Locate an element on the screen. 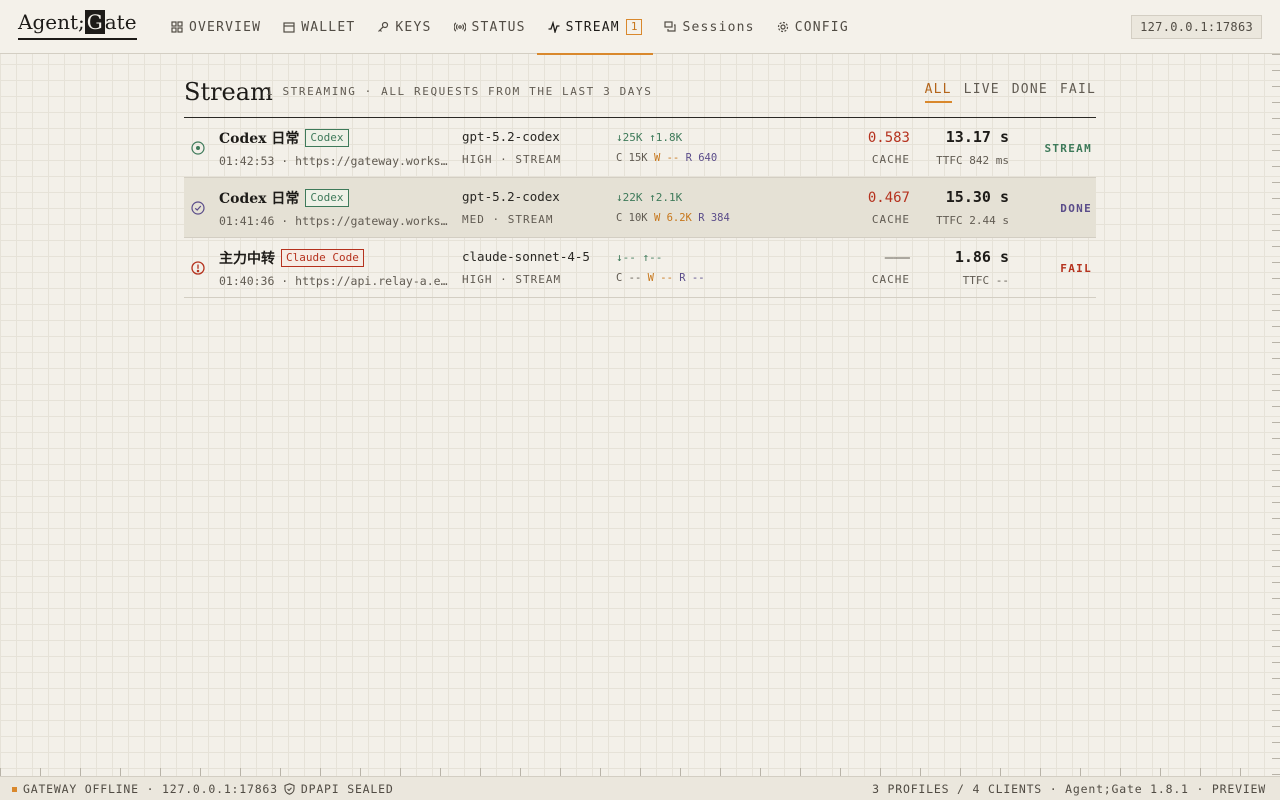 The image size is (1280, 800). duration: 15.30 s is located at coordinates (977, 197).